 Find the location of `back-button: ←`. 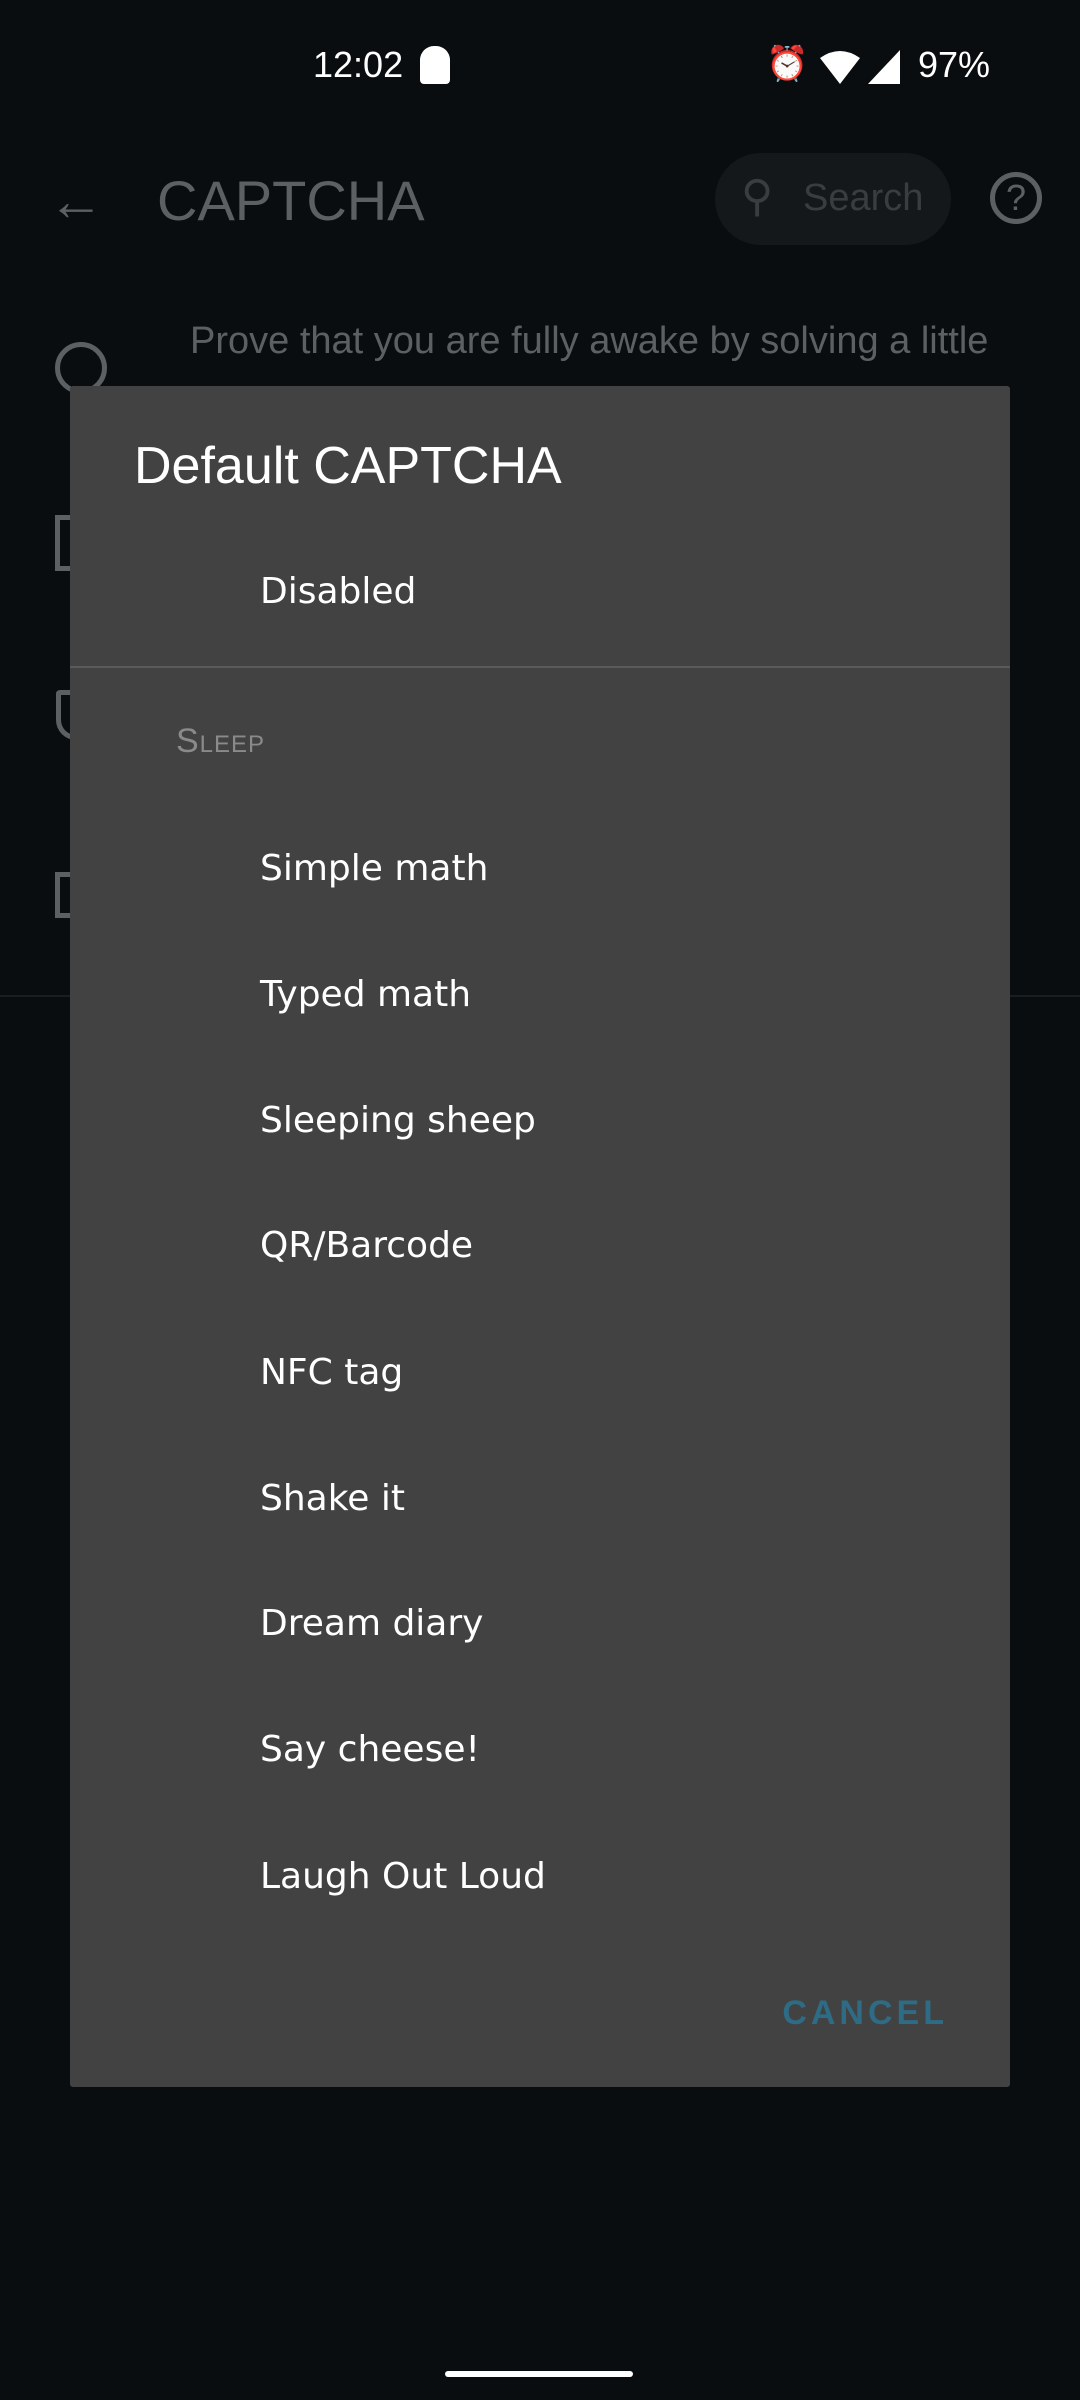

back-button: ← is located at coordinates (76, 200).